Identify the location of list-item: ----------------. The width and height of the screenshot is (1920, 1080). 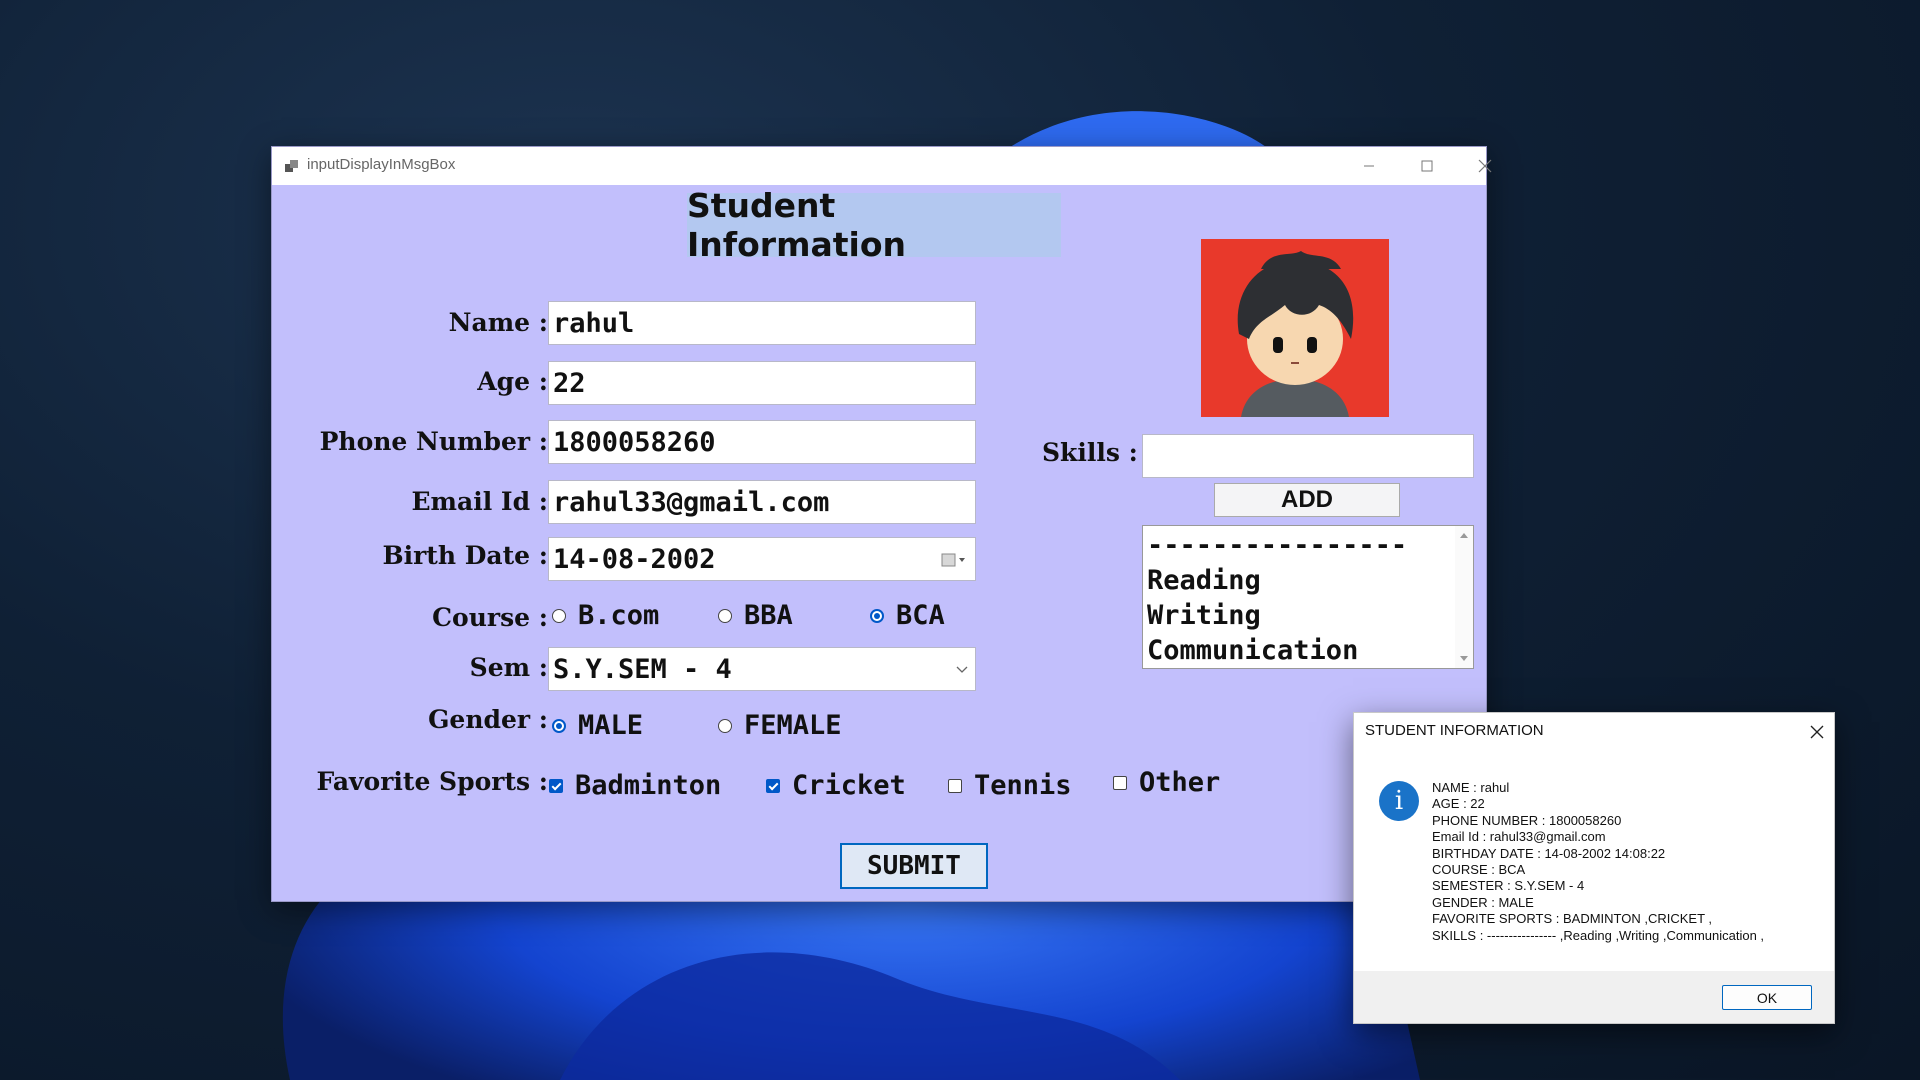
(1308, 545).